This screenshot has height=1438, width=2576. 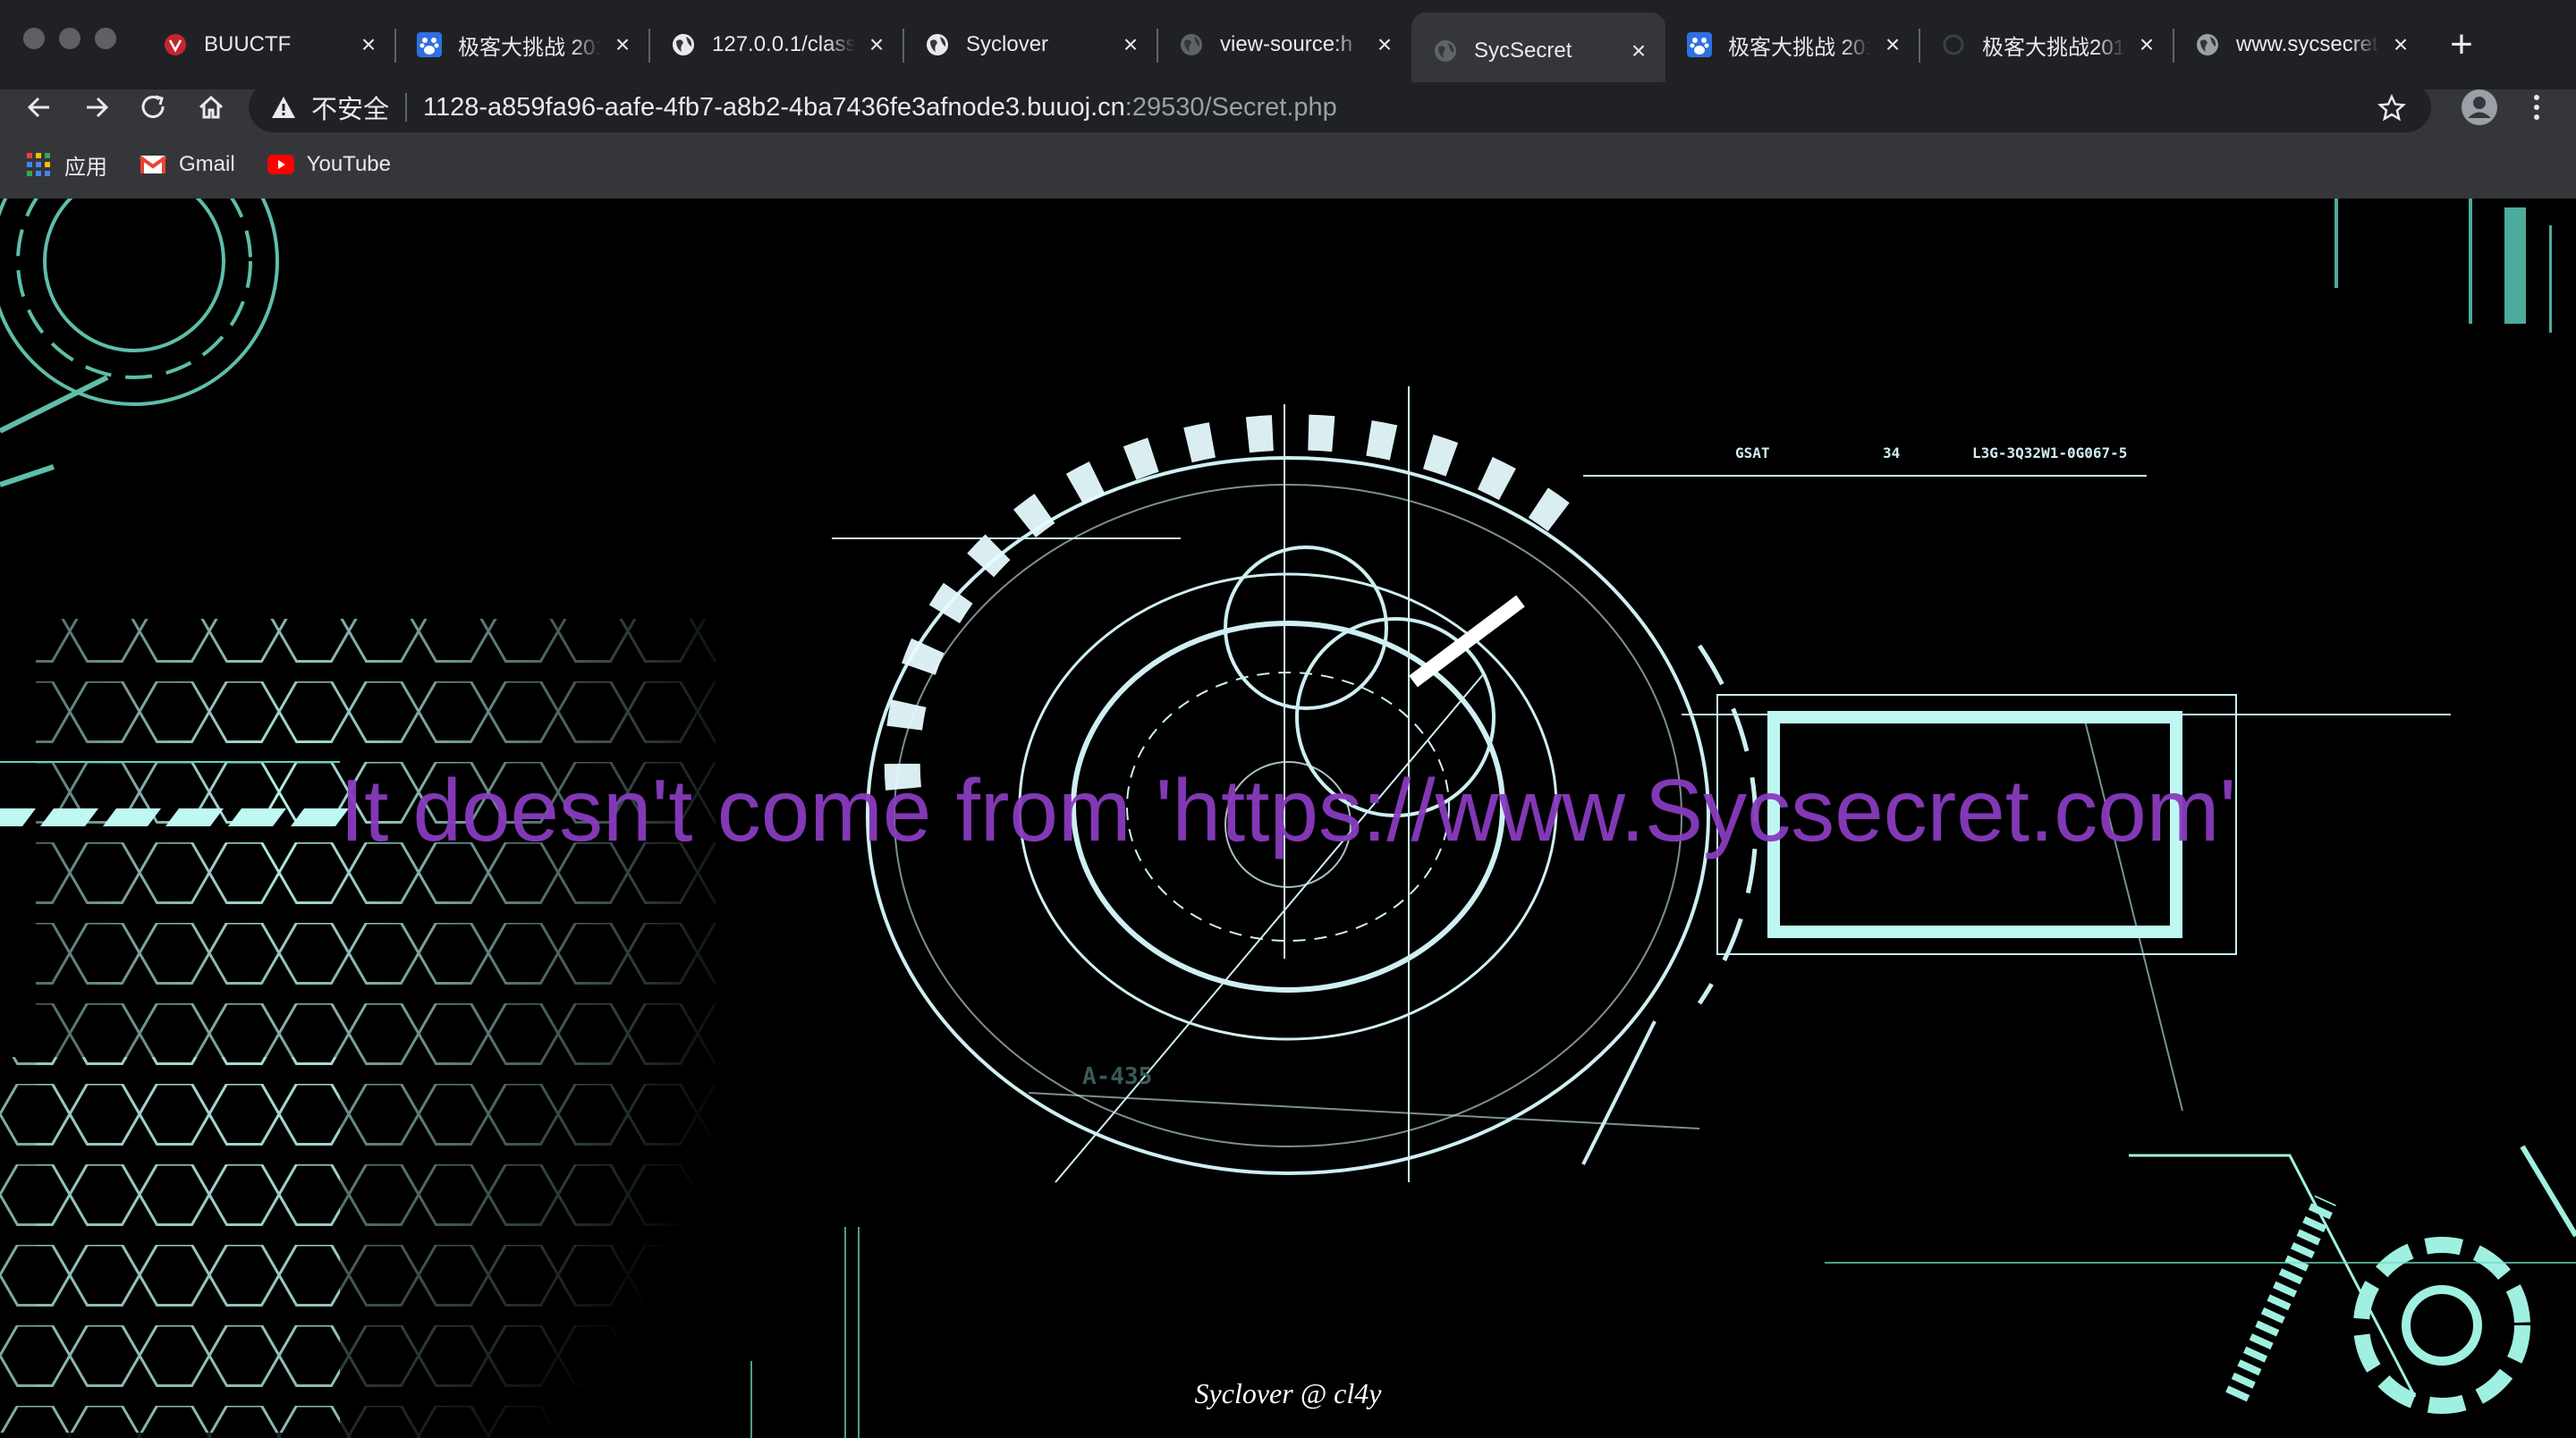 I want to click on gmail-icon, so click(x=153, y=164).